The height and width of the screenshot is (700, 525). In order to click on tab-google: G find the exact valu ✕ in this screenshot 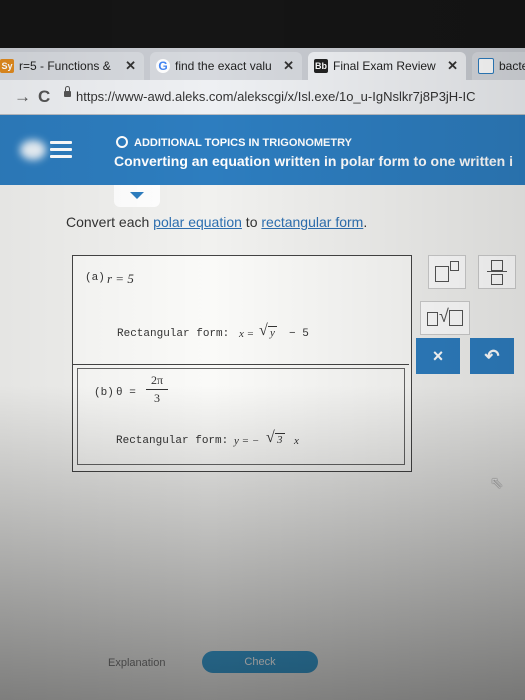, I will do `click(226, 66)`.